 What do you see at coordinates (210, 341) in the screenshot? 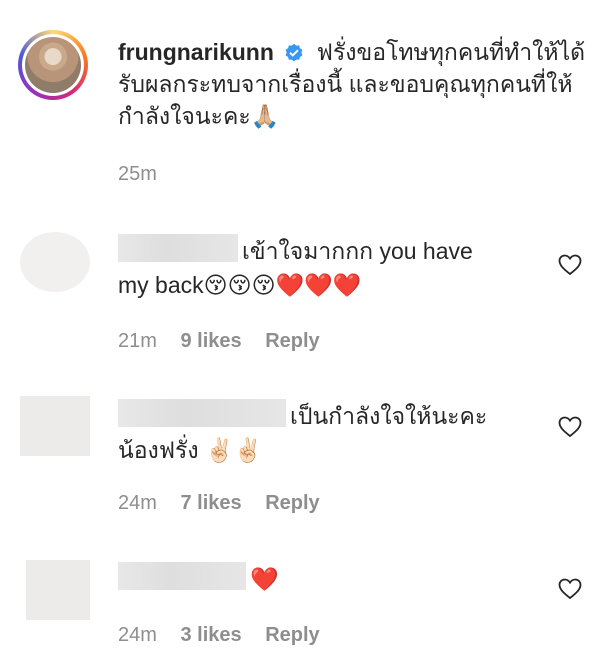
I see `comment-likes: 9 likes` at bounding box center [210, 341].